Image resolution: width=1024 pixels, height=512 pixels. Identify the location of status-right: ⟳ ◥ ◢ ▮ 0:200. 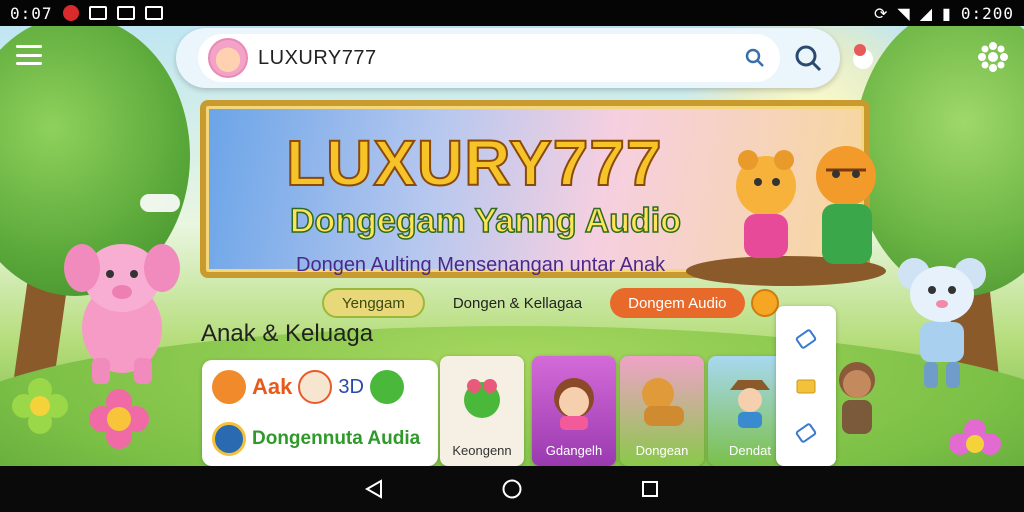
(944, 13).